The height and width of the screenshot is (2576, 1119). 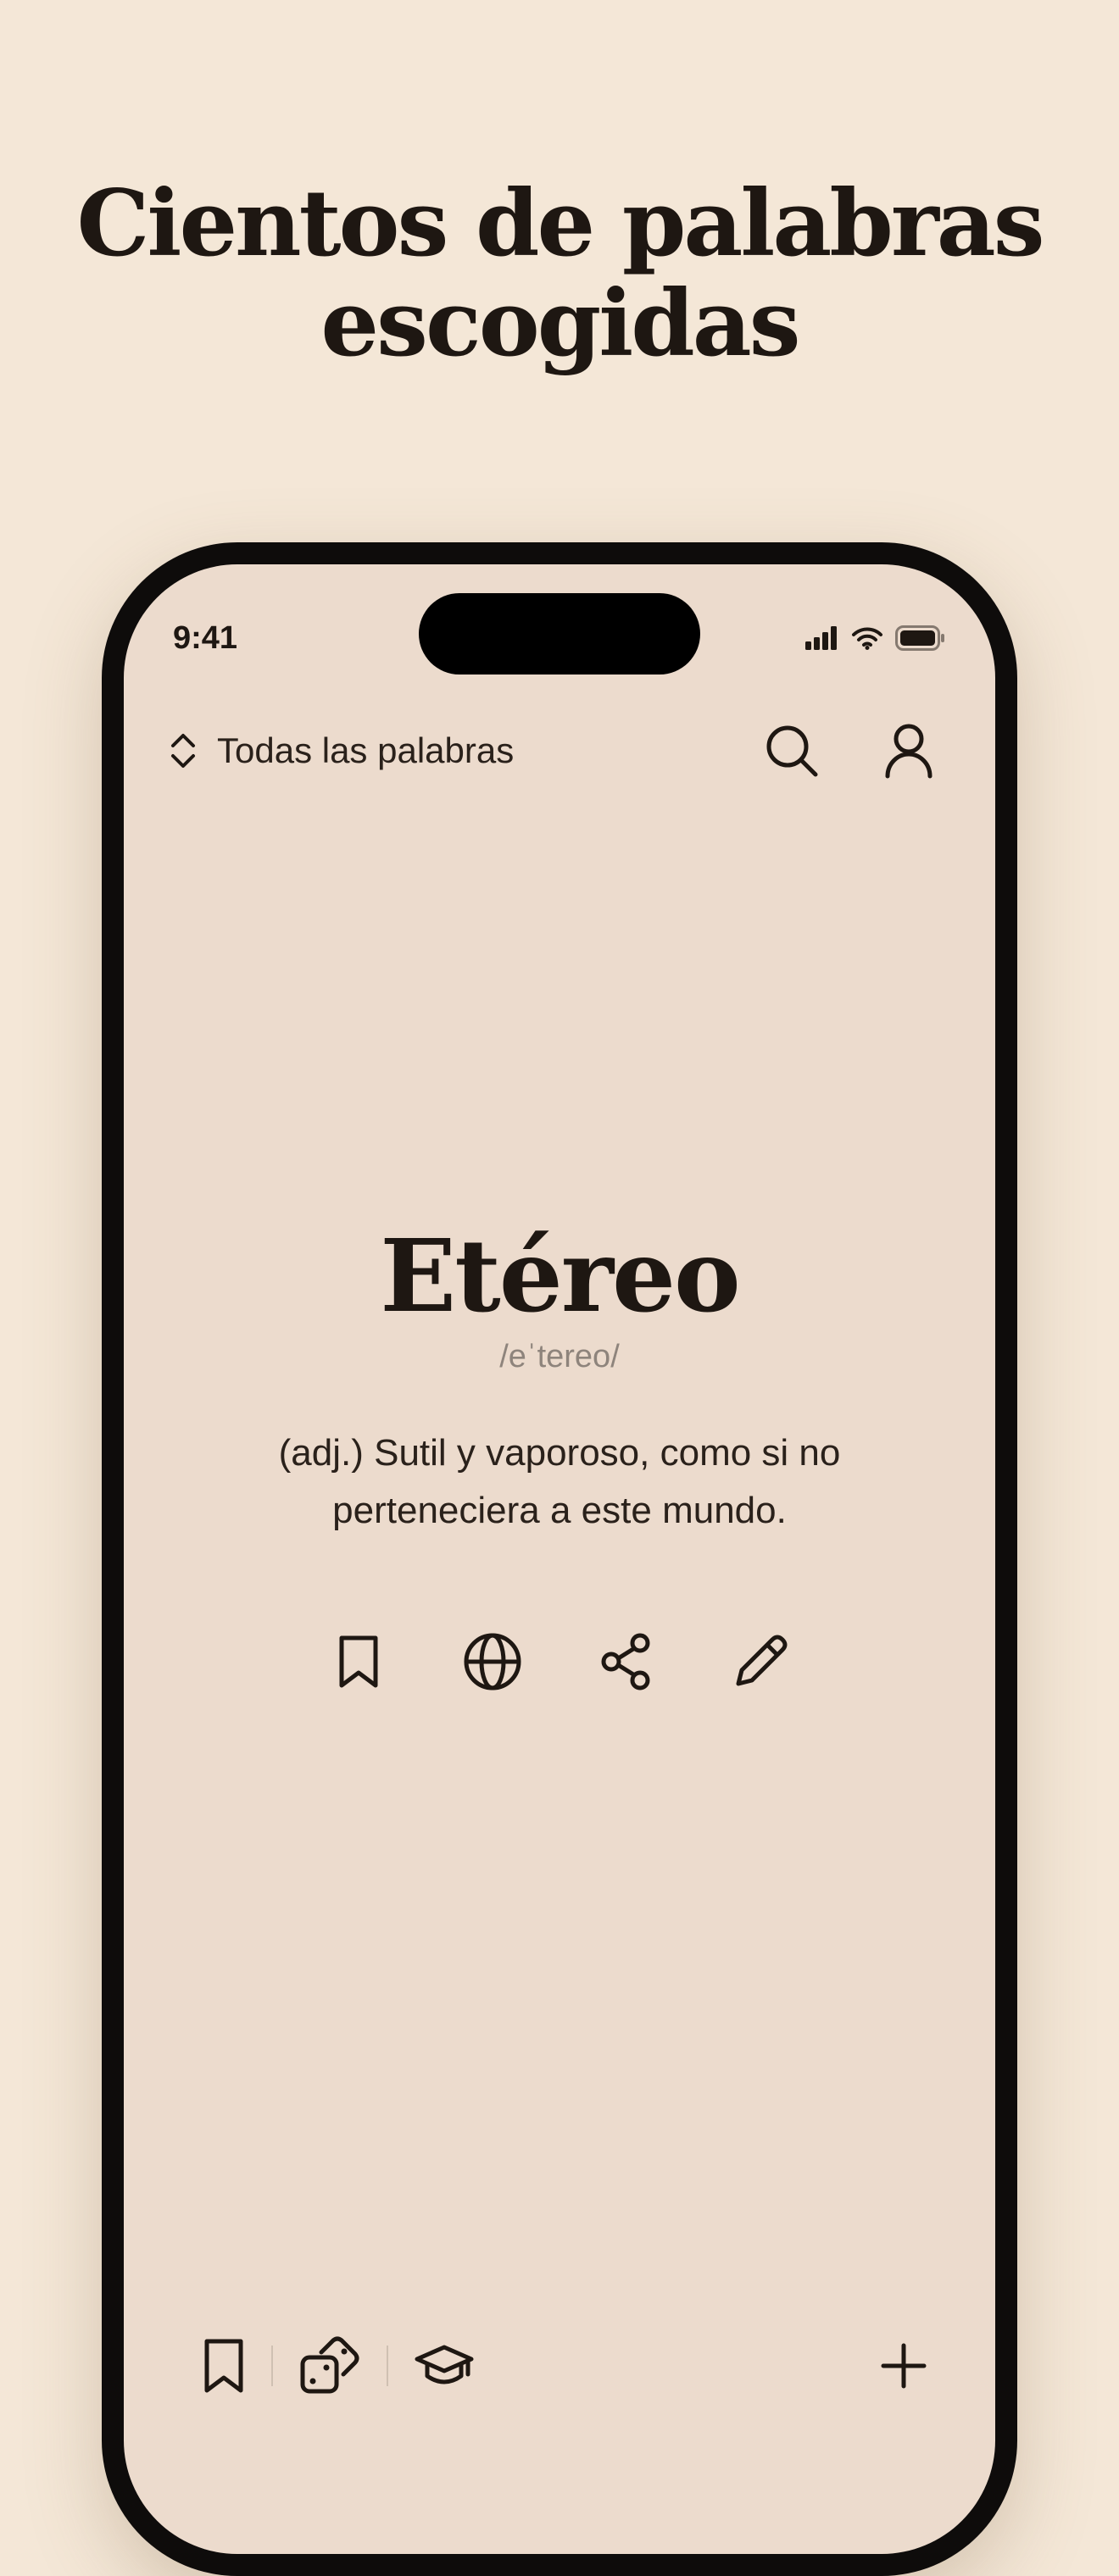 I want to click on user-icon, so click(x=908, y=751).